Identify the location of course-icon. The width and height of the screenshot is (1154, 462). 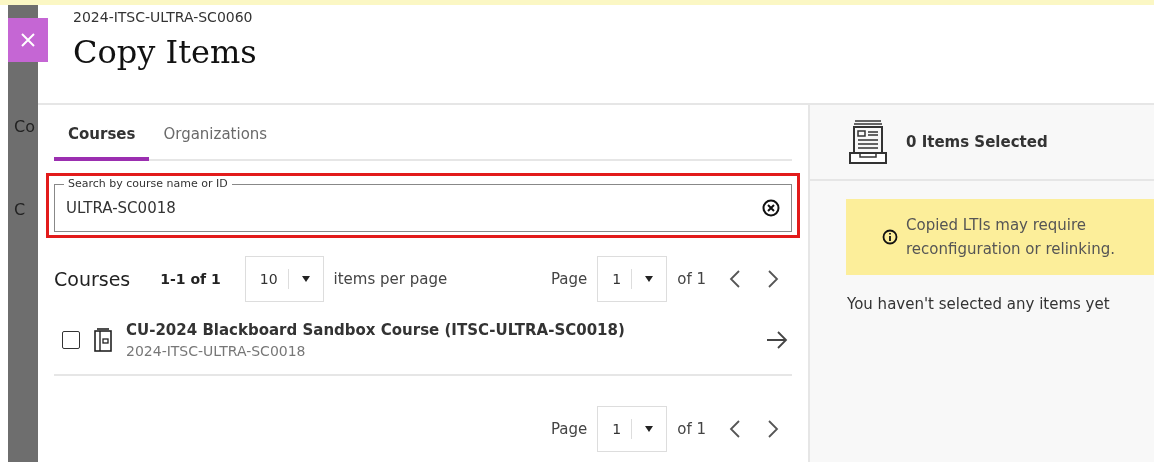
(103, 340).